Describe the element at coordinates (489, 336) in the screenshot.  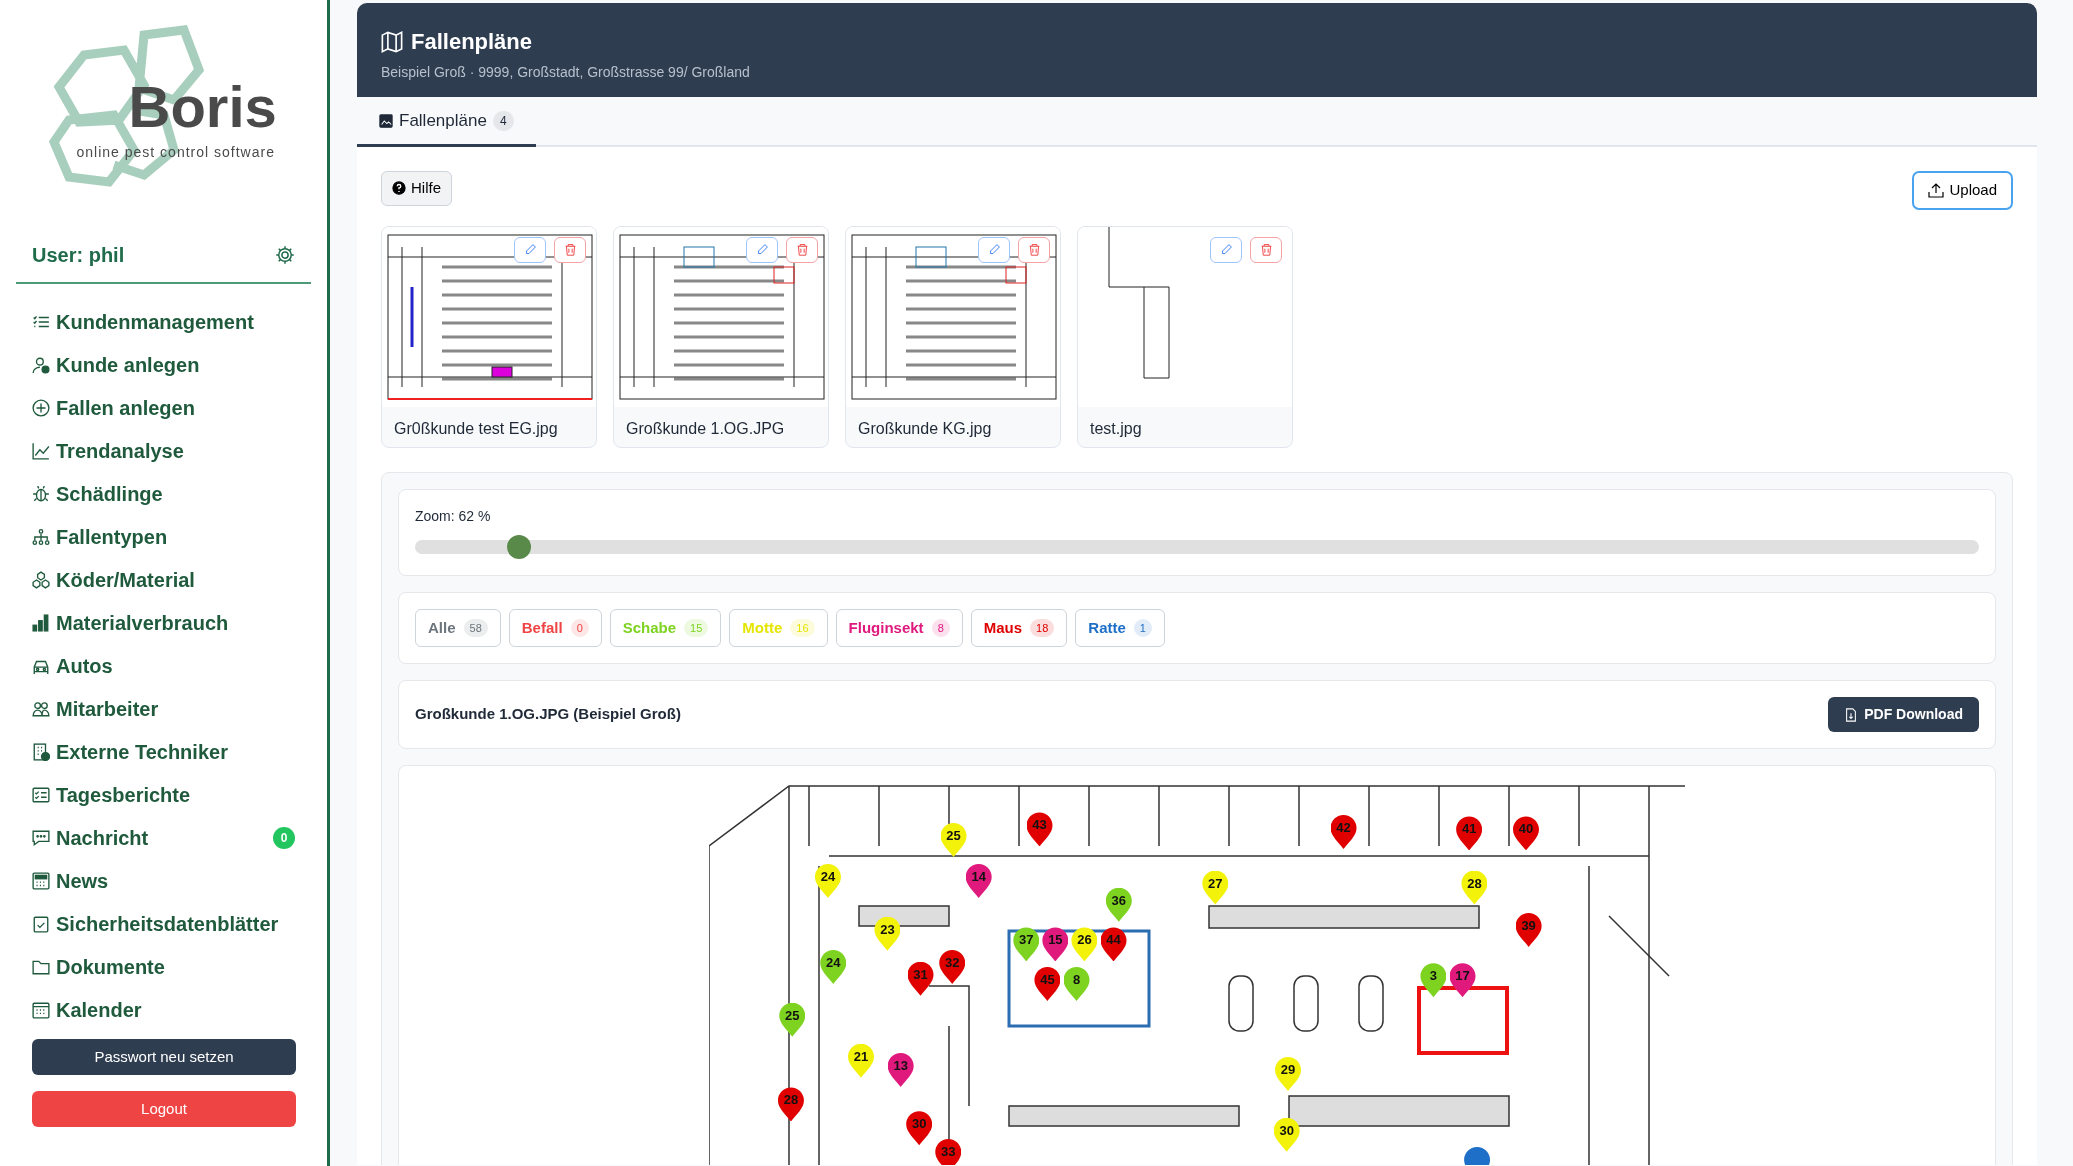
I see `plan-card: Gr0ßkunde test EG.jpg` at that location.